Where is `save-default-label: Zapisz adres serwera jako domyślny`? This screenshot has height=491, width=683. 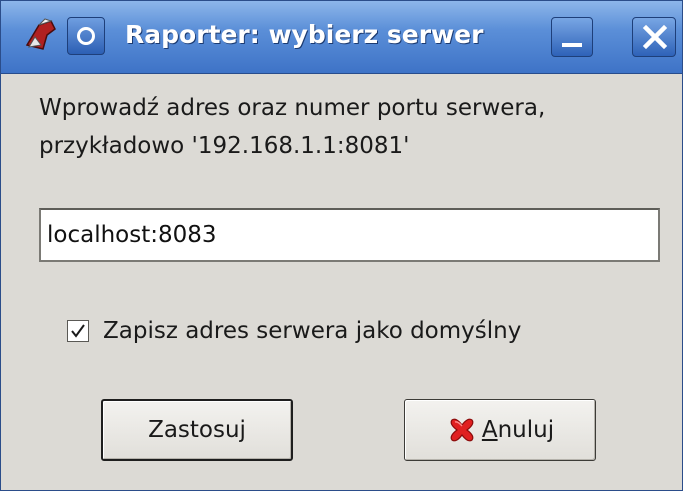
save-default-label: Zapisz adres serwera jako domyślny is located at coordinates (312, 331).